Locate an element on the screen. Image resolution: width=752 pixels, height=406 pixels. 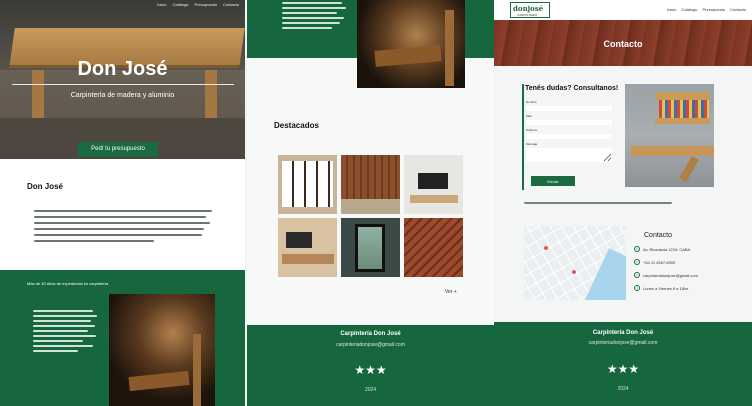
name-label: Nombre is located at coordinates (531, 102).